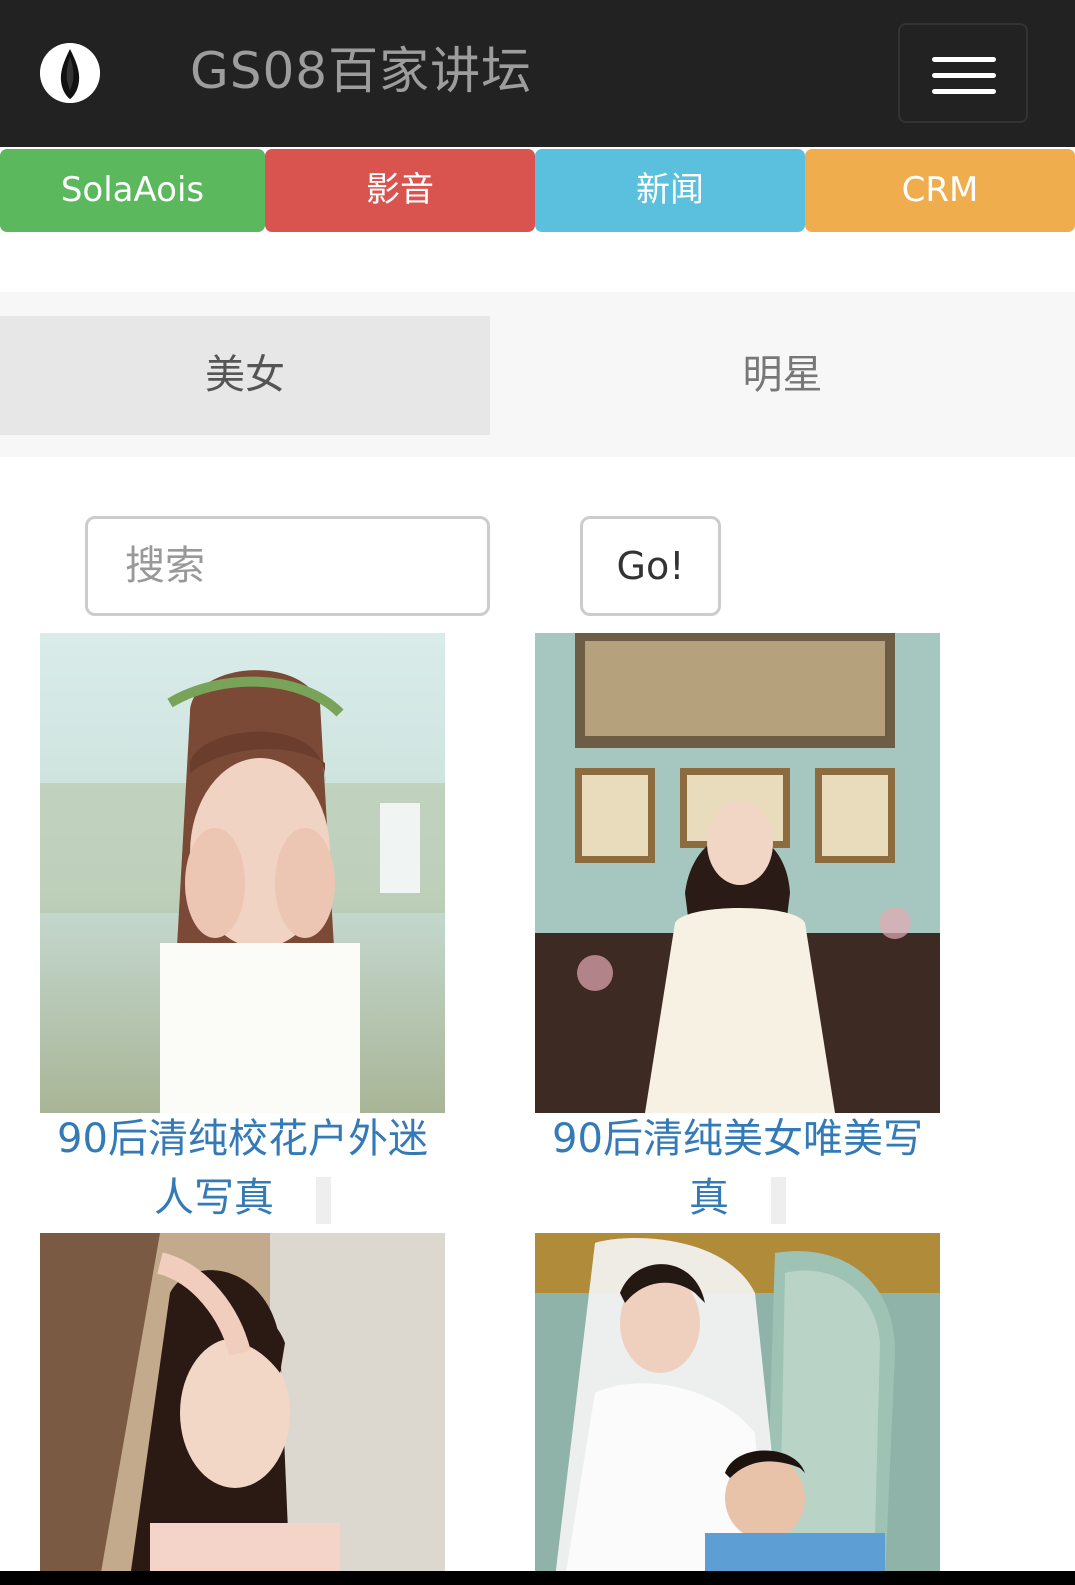 This screenshot has height=1585, width=1075. Describe the element at coordinates (650, 566) in the screenshot. I see `search-go-button: Go!` at that location.